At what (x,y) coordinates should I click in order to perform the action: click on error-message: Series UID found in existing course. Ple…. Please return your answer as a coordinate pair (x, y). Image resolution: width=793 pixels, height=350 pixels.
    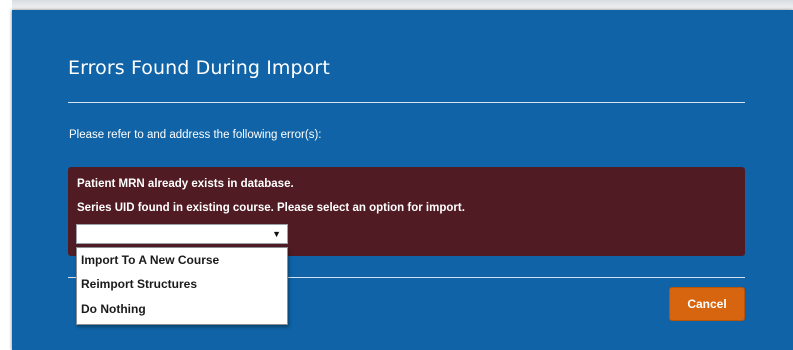
    Looking at the image, I should click on (271, 208).